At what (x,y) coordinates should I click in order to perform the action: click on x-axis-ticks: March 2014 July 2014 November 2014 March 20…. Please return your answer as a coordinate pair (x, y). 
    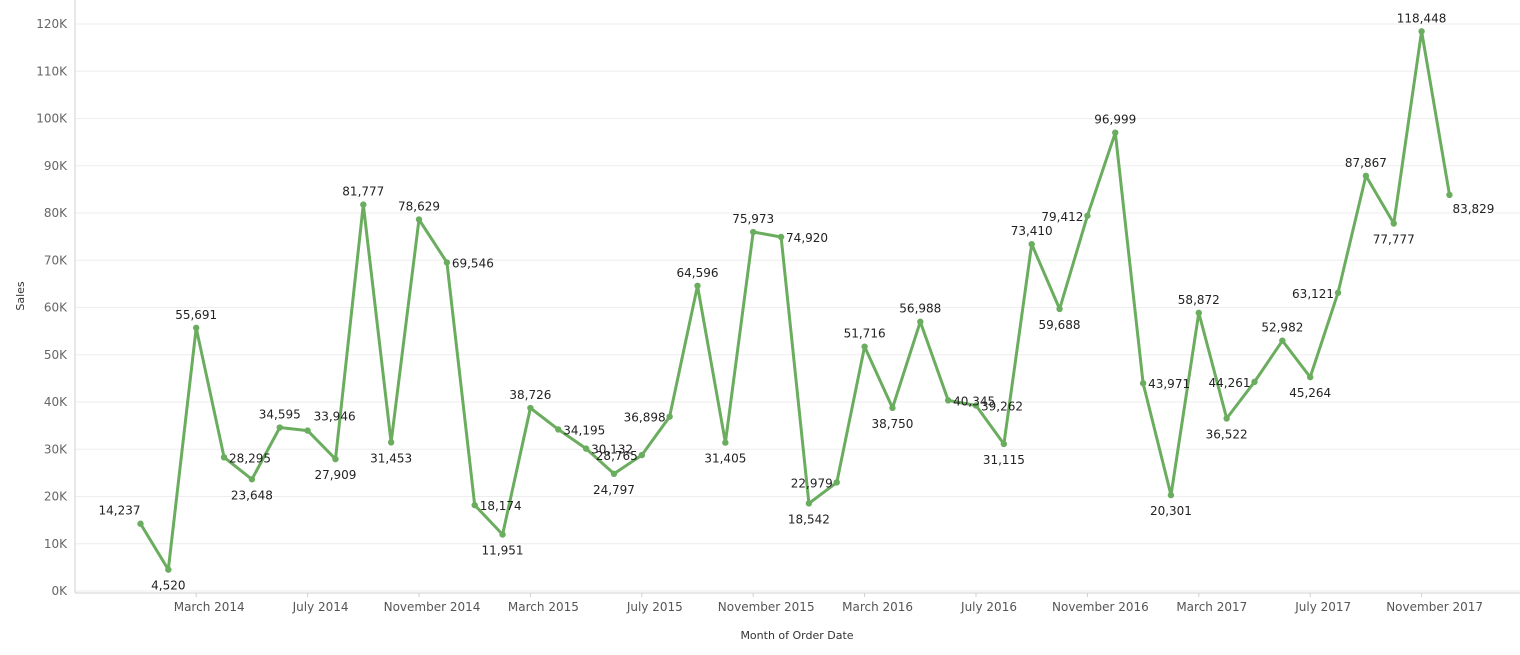
    Looking at the image, I should click on (828, 603).